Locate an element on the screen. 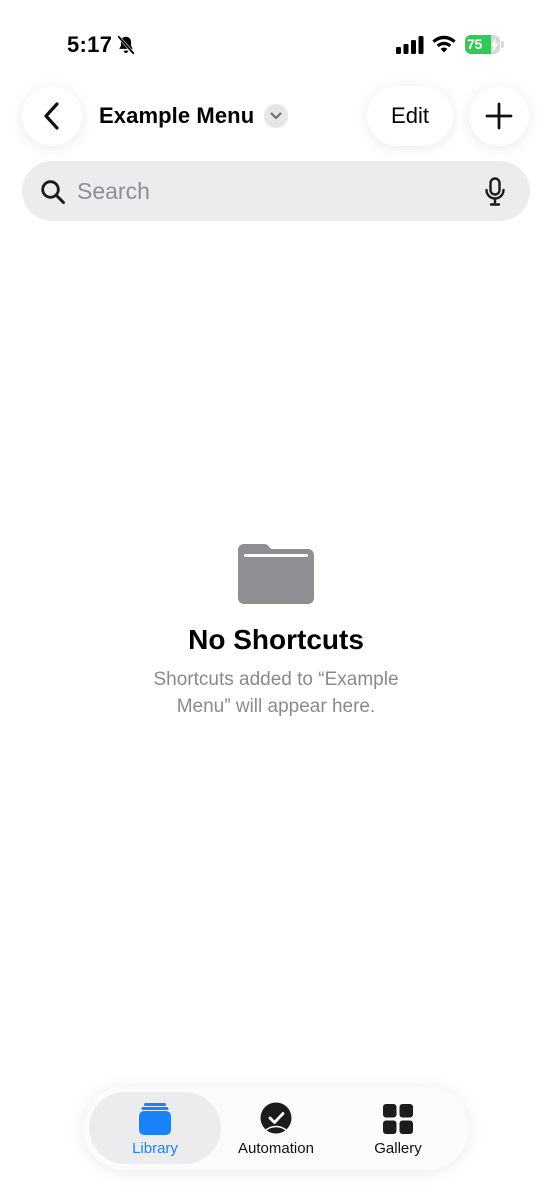  add-button is located at coordinates (499, 116).